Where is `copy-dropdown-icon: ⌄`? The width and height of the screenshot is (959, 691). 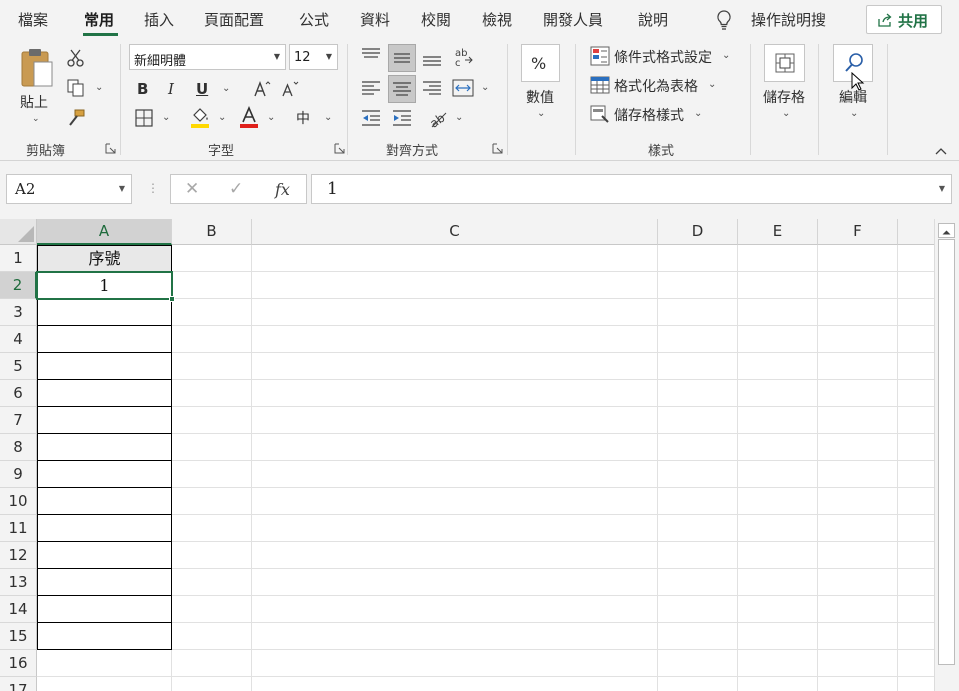
copy-dropdown-icon: ⌄ is located at coordinates (99, 87).